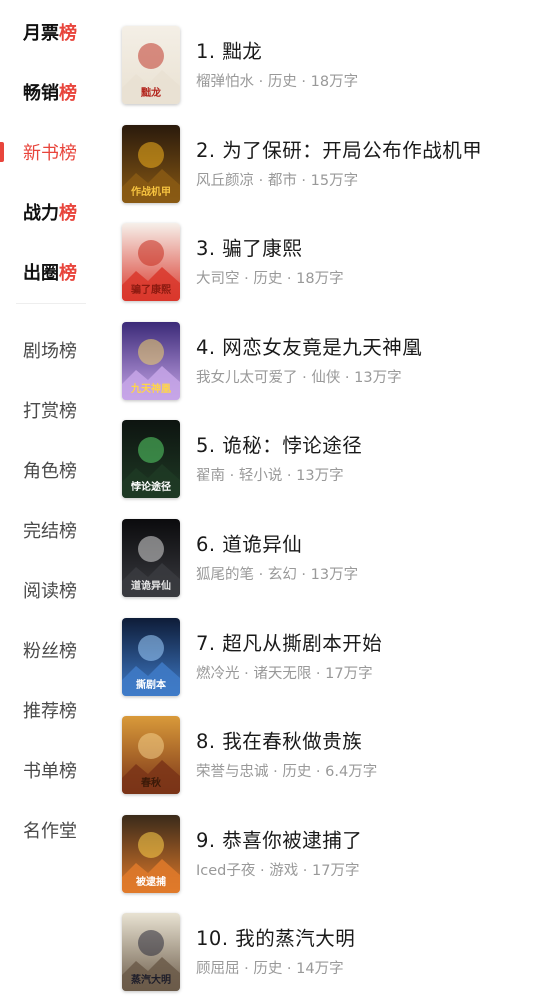  Describe the element at coordinates (327, 954) in the screenshot. I see `book-item: 蒸汽大明 10. 我的蒸汽大明顾屈屈 · 历史 · 14万字` at that location.